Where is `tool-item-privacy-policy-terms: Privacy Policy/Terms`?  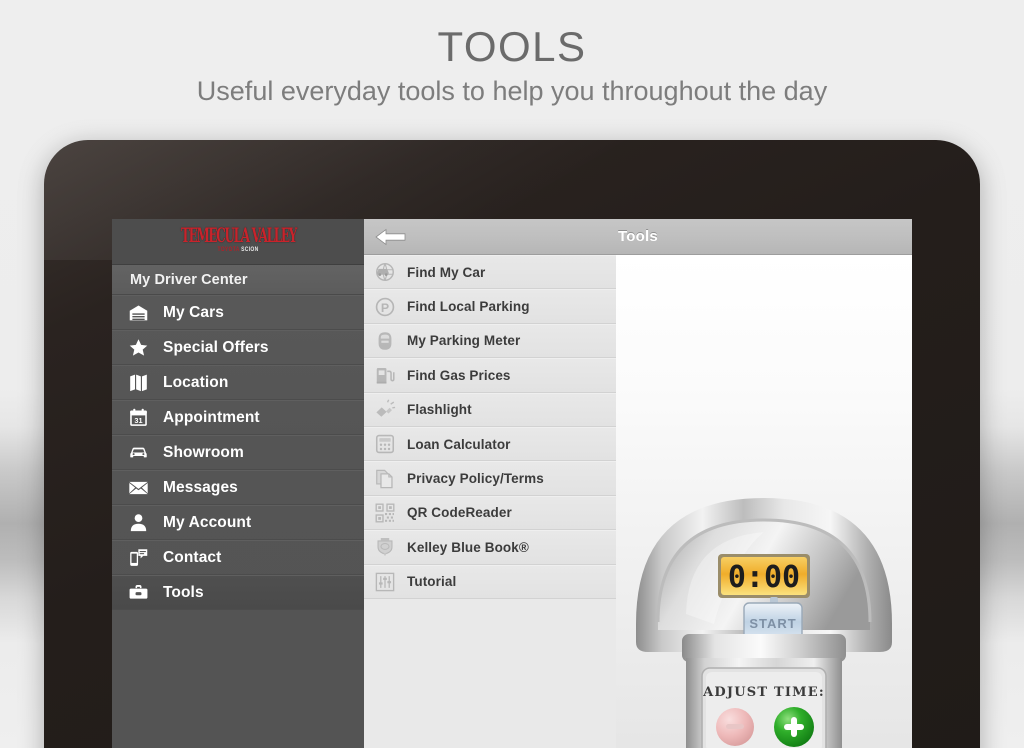 tool-item-privacy-policy-terms: Privacy Policy/Terms is located at coordinates (490, 478).